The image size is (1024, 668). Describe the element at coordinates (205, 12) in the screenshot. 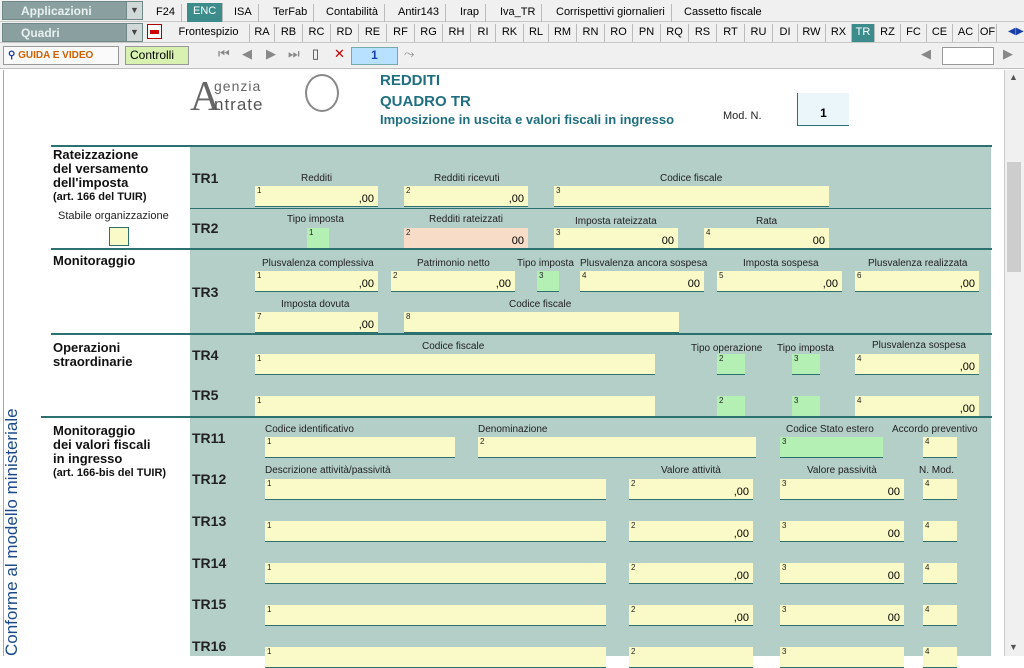

I see `tab-enc: ENC` at that location.